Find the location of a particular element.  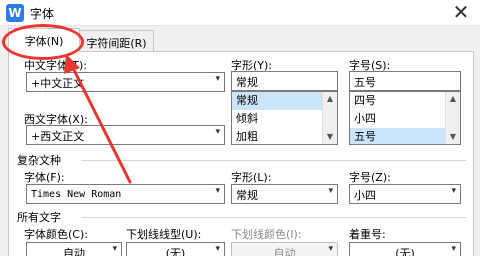

style-input: 常规 is located at coordinates (284, 81).